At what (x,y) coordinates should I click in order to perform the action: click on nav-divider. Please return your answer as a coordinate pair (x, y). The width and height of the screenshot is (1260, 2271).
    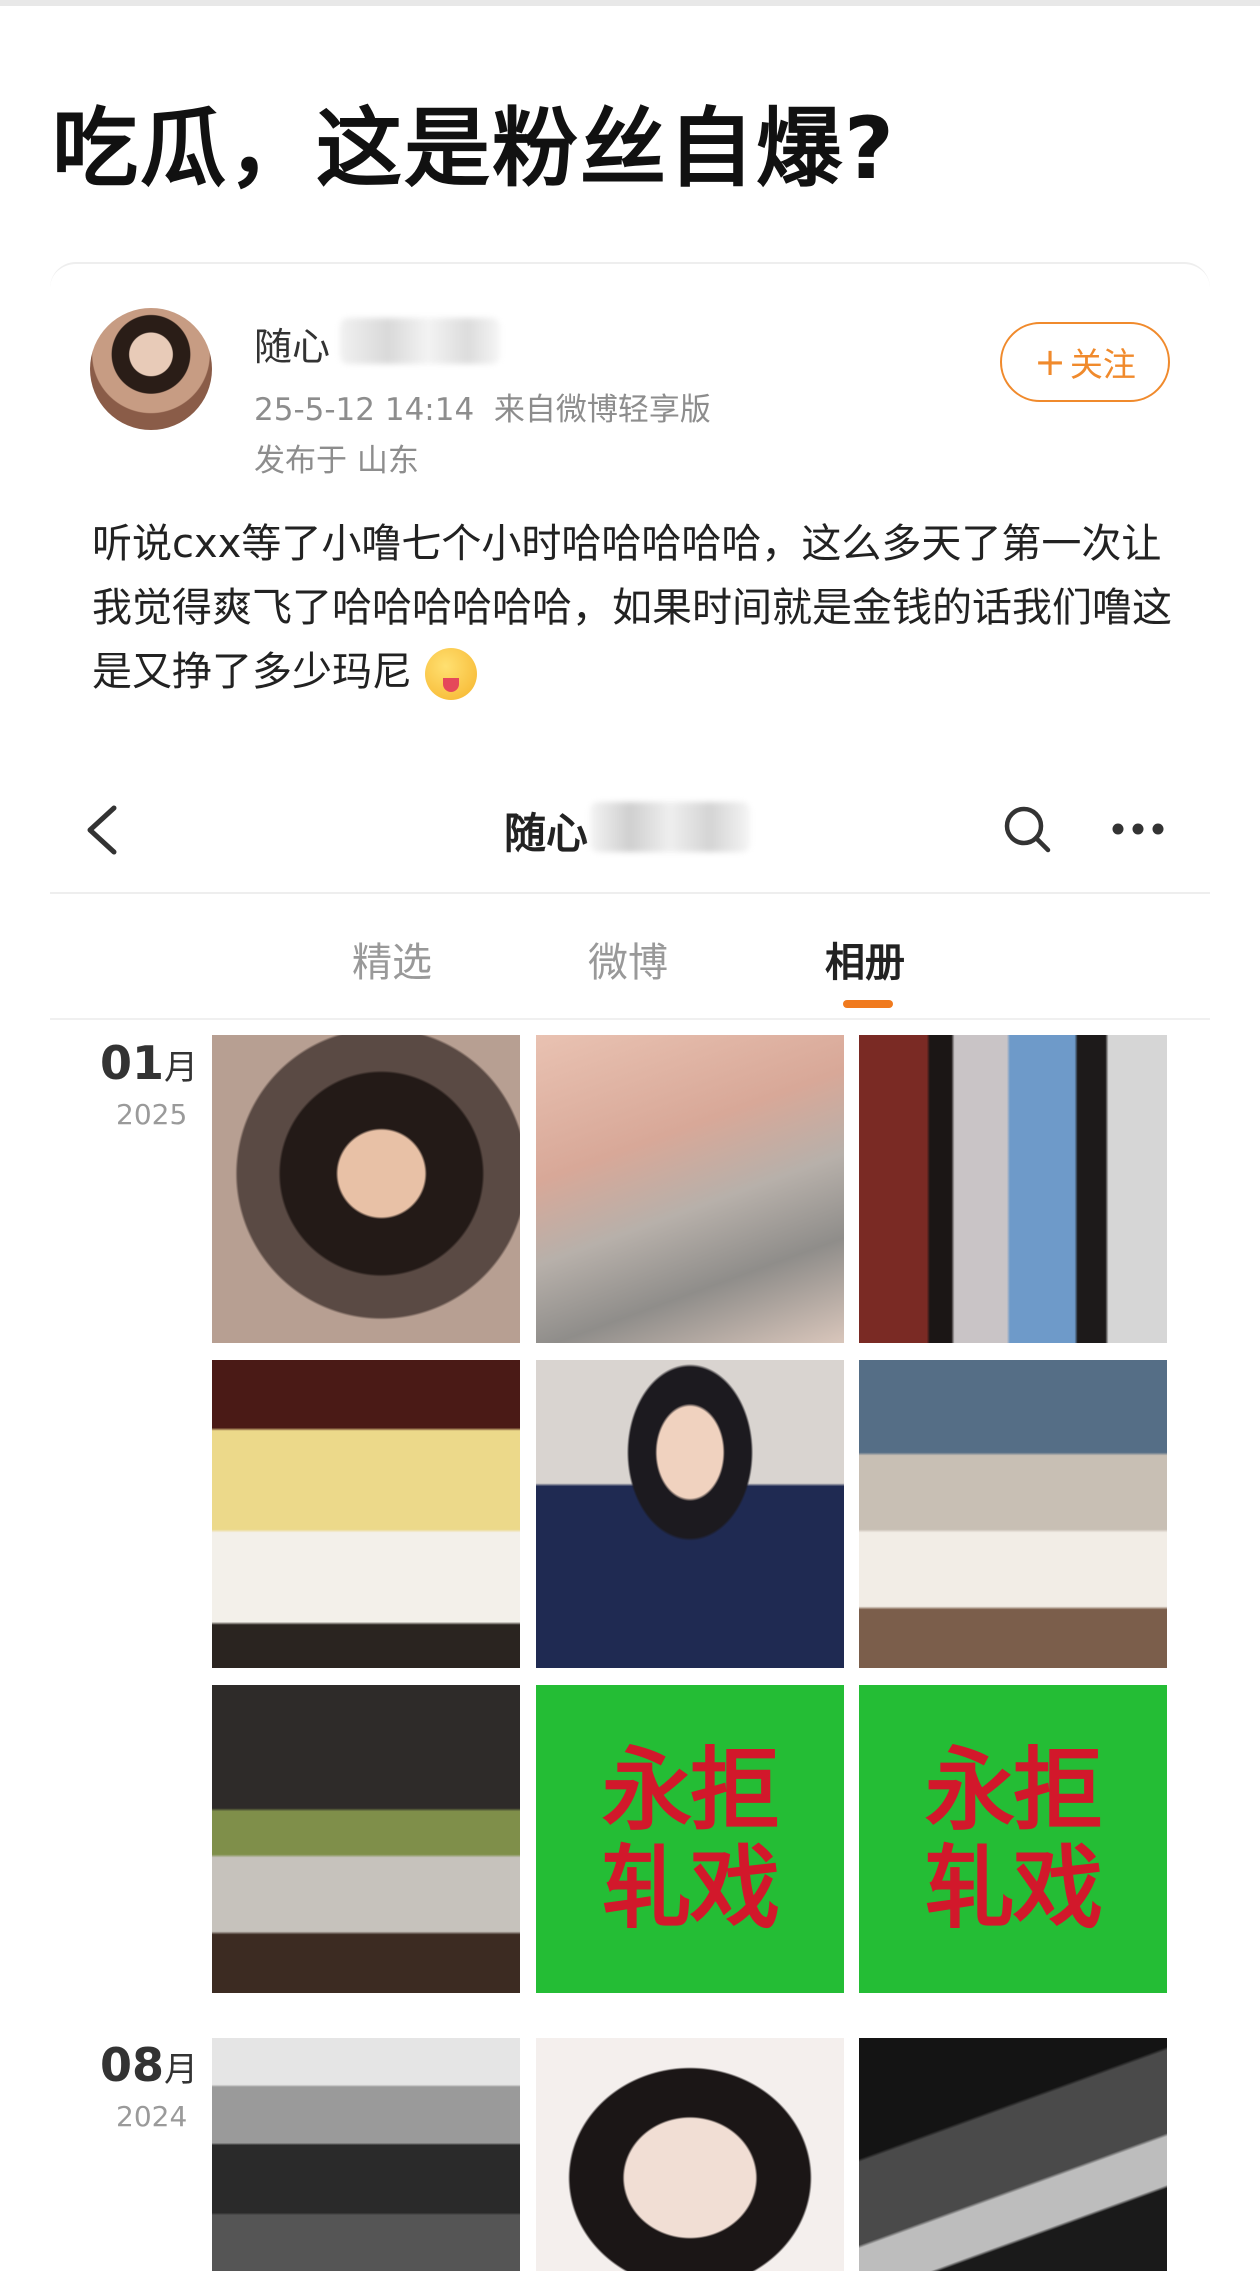
    Looking at the image, I should click on (630, 893).